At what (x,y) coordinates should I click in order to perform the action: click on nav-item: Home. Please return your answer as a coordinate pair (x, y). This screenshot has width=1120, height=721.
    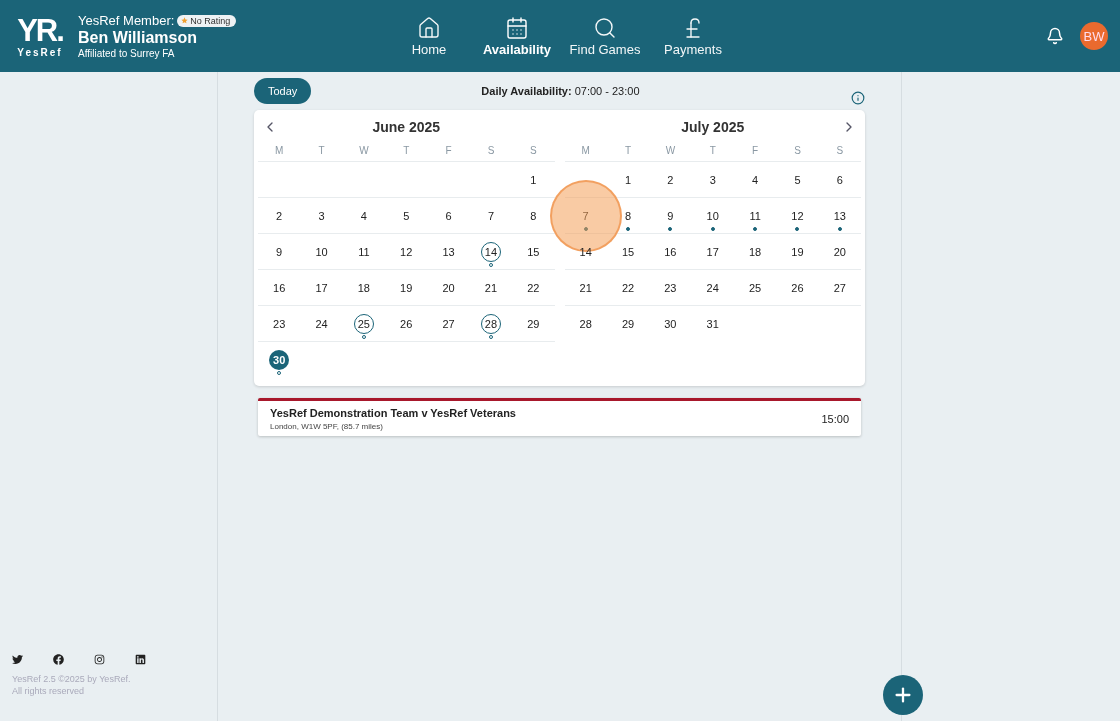
    Looking at the image, I should click on (429, 36).